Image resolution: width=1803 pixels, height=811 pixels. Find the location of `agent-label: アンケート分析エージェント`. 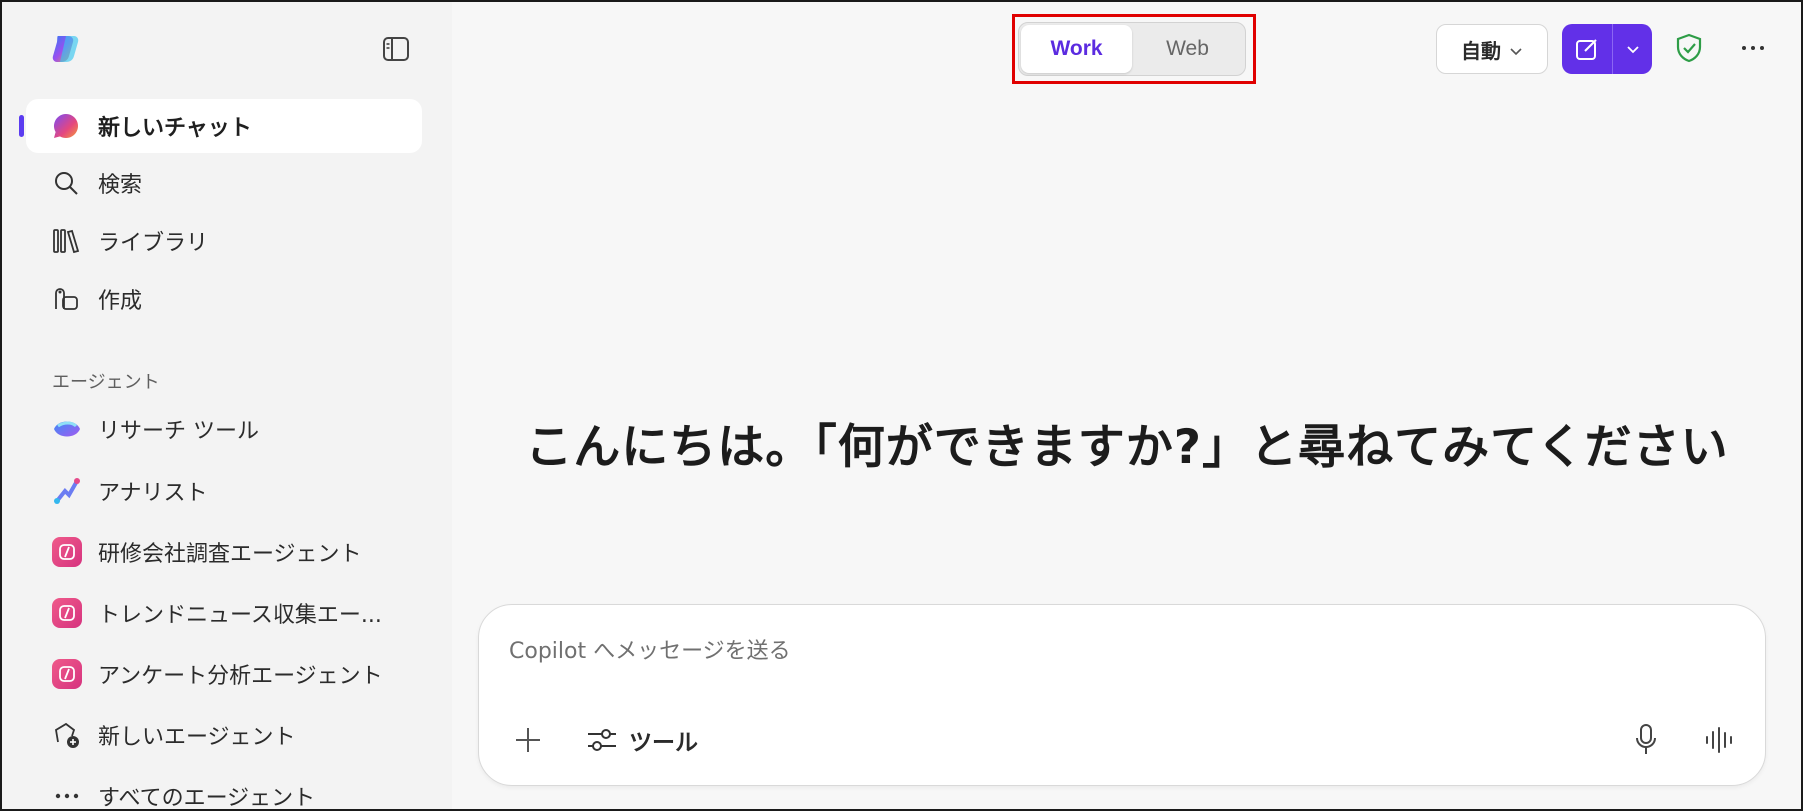

agent-label: アンケート分析エージェント is located at coordinates (240, 676).